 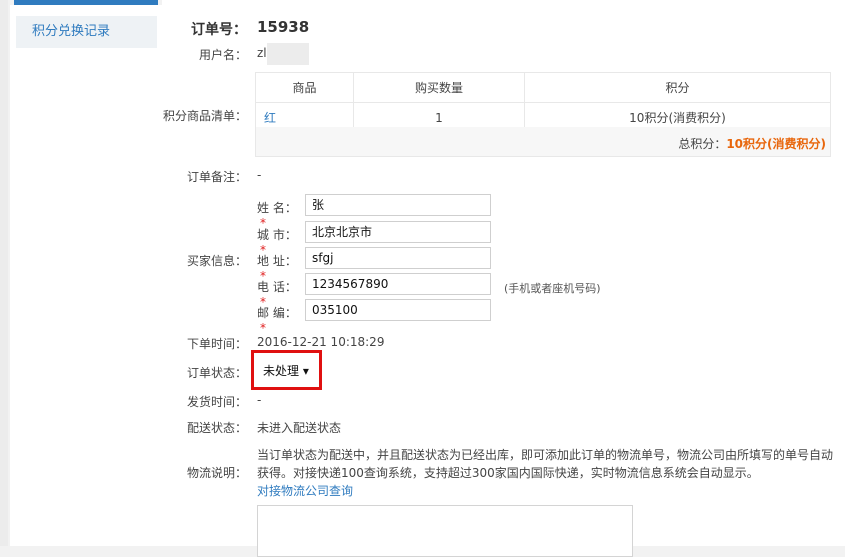 What do you see at coordinates (216, 373) in the screenshot?
I see `order-status-label: 订单状态：` at bounding box center [216, 373].